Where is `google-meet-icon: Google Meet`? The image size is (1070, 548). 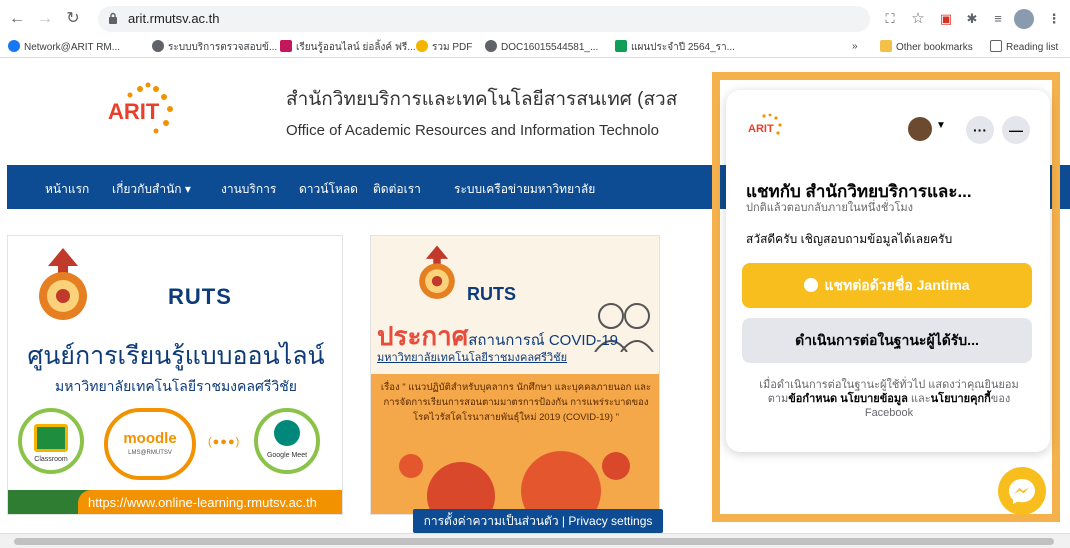 google-meet-icon: Google Meet is located at coordinates (287, 441).